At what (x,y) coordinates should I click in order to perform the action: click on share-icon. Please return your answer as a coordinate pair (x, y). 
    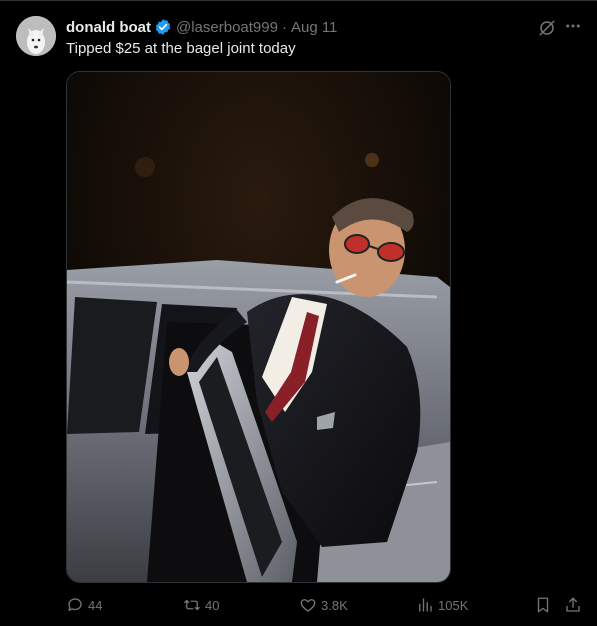
    Looking at the image, I should click on (573, 605).